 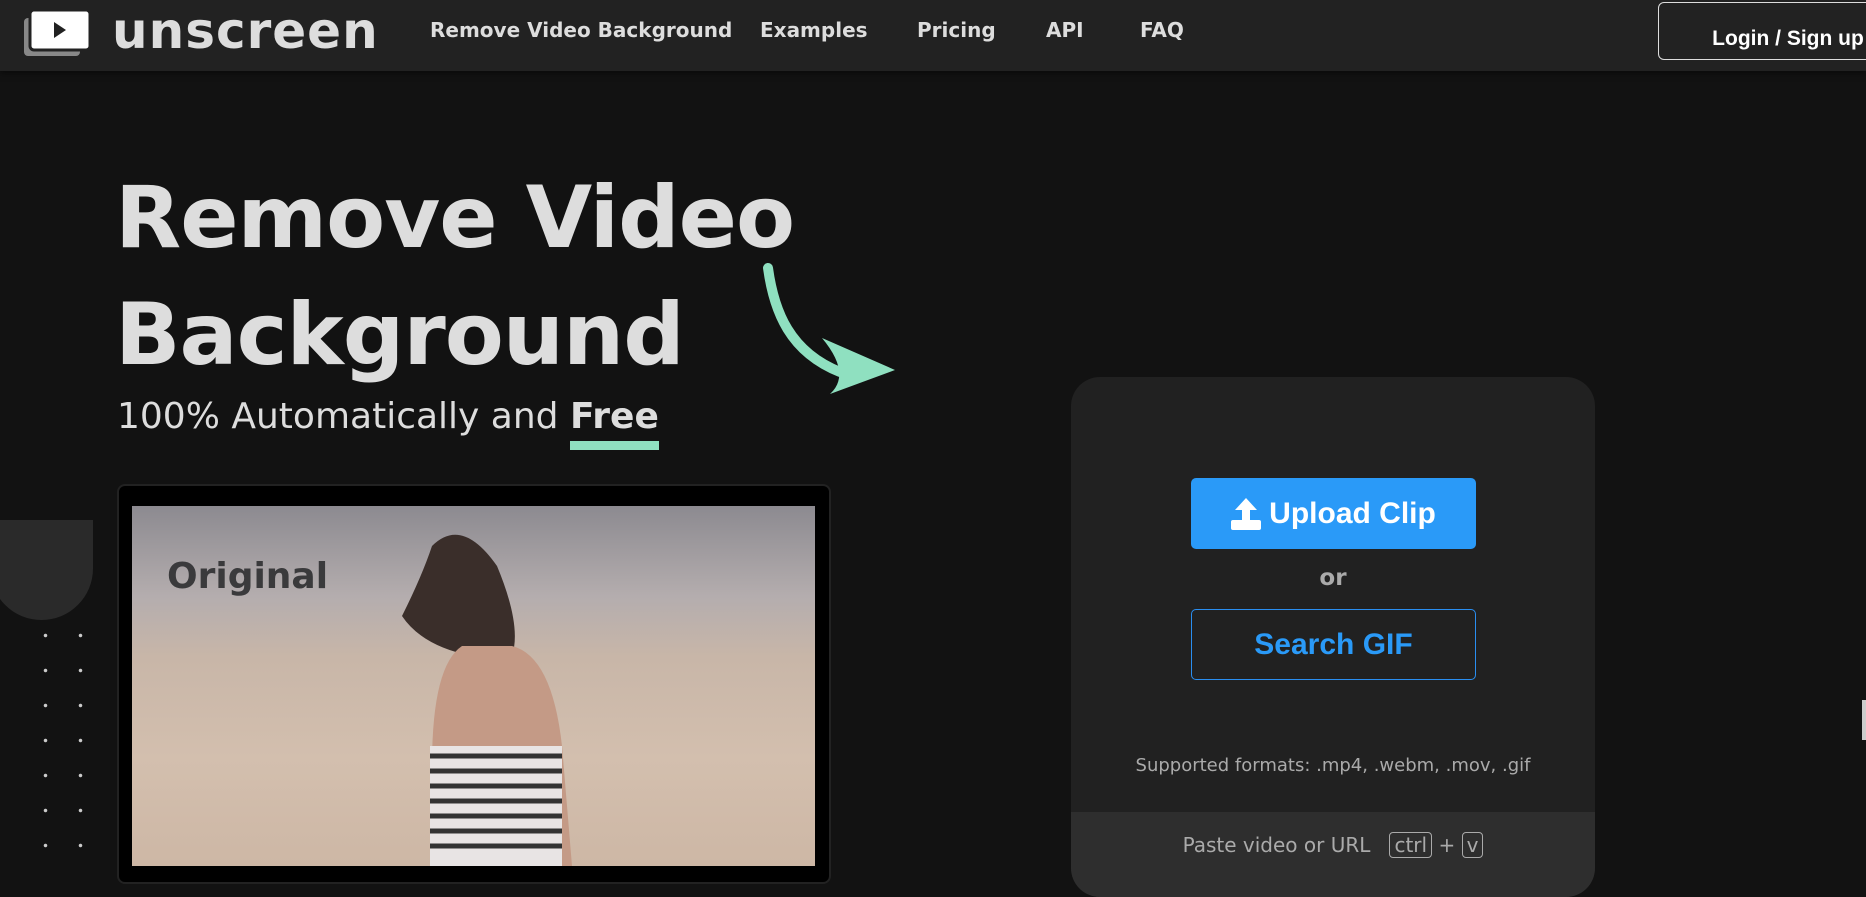 I want to click on preview-label: Original, so click(x=248, y=576).